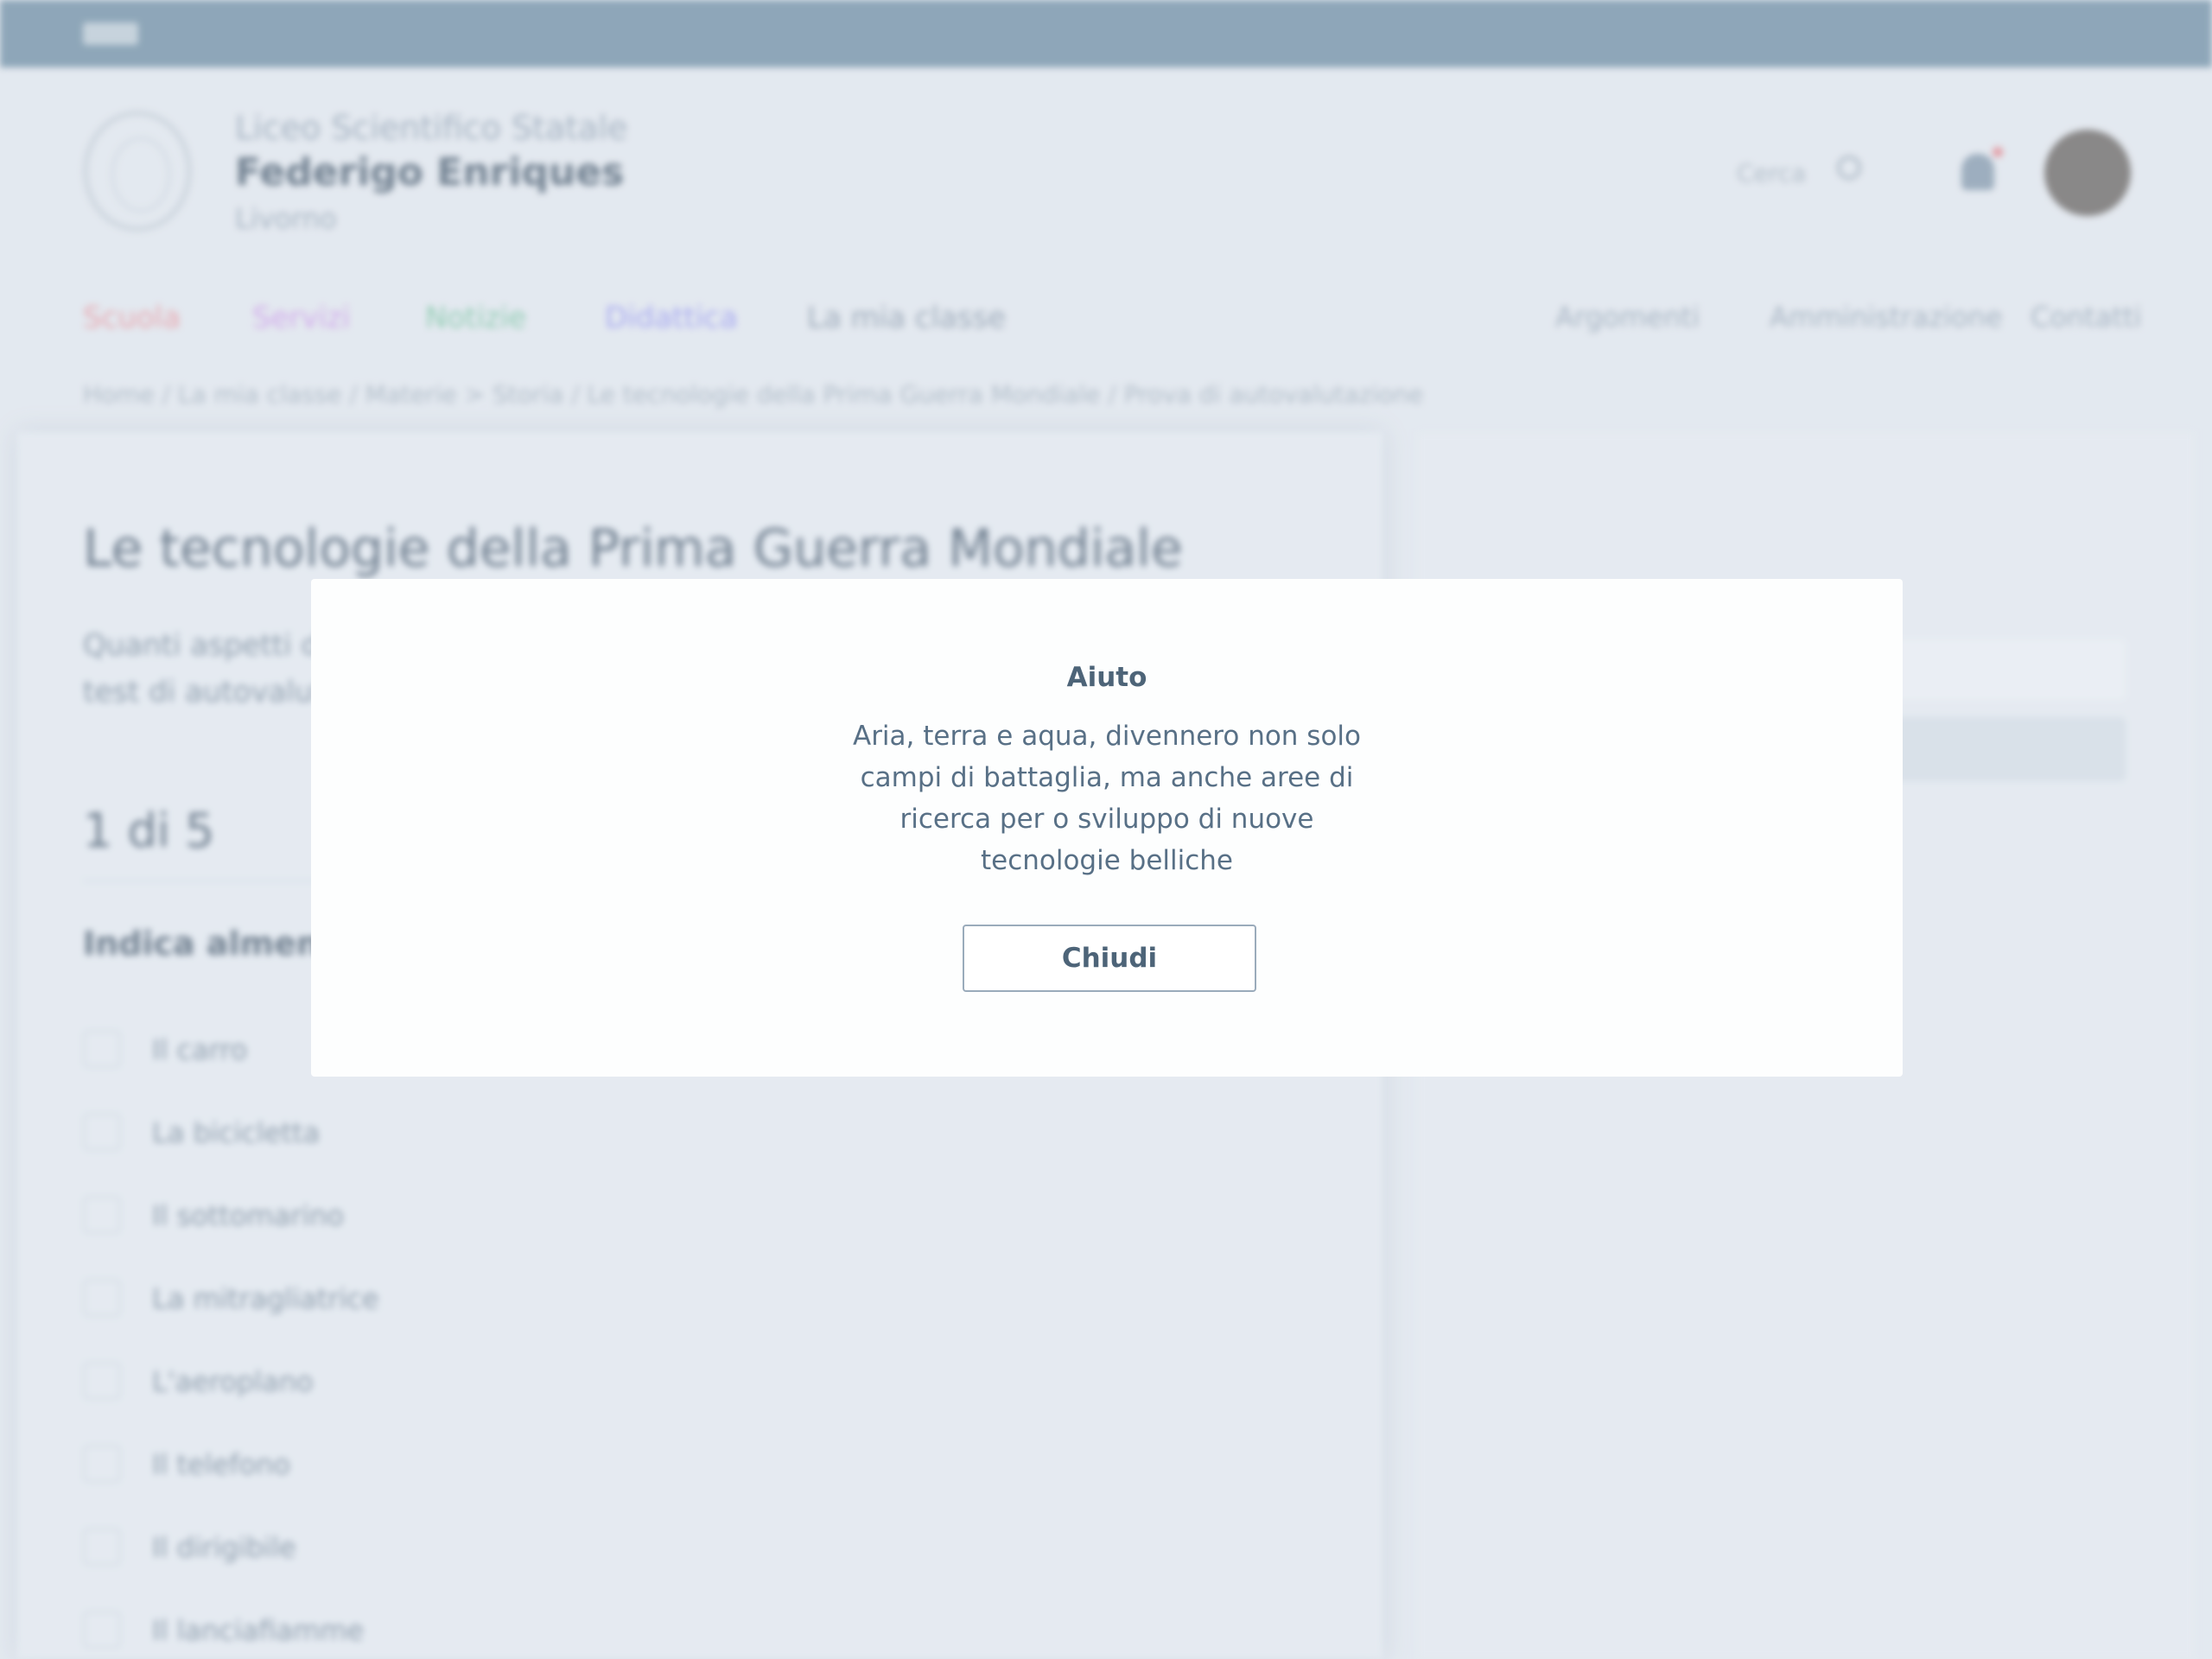  What do you see at coordinates (1109, 959) in the screenshot?
I see `close-button: Chiudi` at bounding box center [1109, 959].